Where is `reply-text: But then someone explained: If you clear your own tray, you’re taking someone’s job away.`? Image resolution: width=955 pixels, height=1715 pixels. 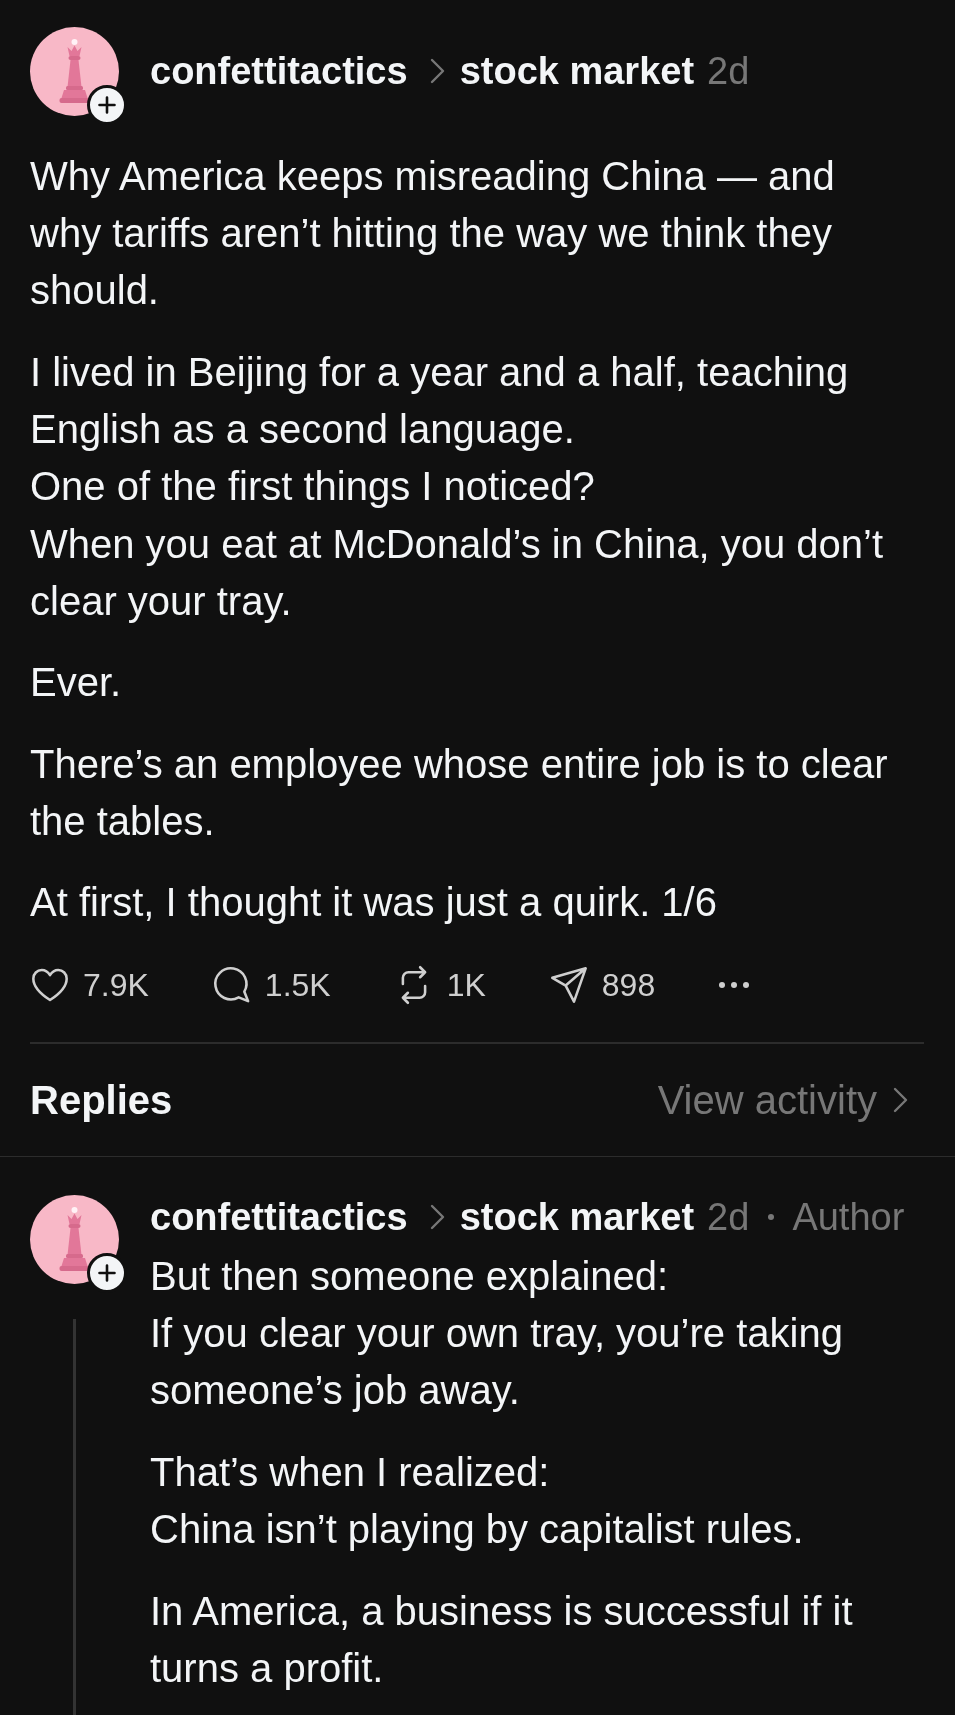 reply-text: But then someone explained: If you clear your own tray, you’re taking someone’s job away. is located at coordinates (497, 1334).